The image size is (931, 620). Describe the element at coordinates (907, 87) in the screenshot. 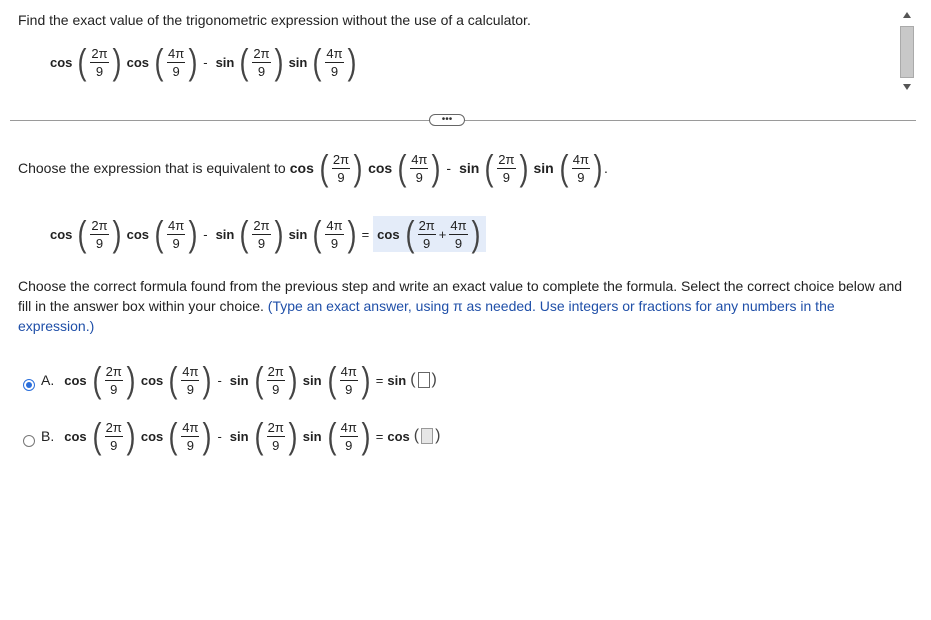

I see `scroll-down-arrow-icon` at that location.